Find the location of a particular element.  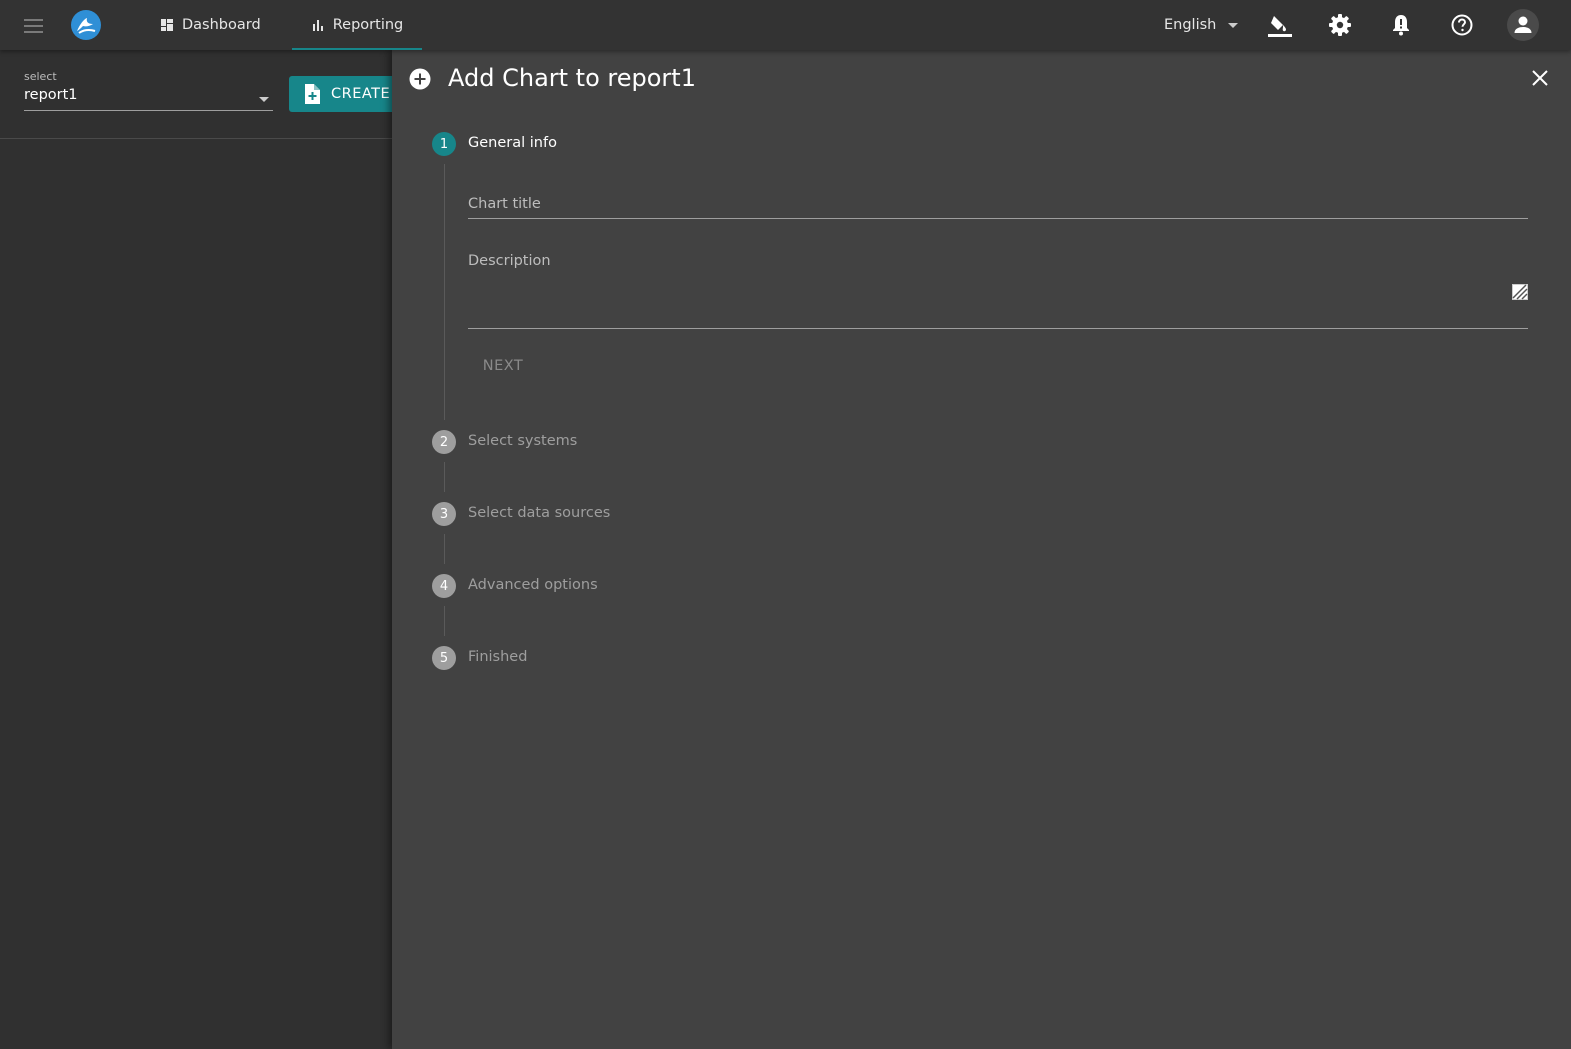

language-select: English is located at coordinates (1201, 25).